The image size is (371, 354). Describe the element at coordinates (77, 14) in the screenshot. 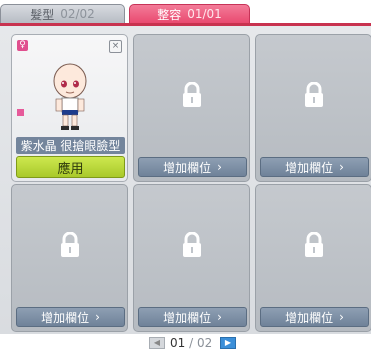

I see `tab-hair-count: 02/02` at that location.